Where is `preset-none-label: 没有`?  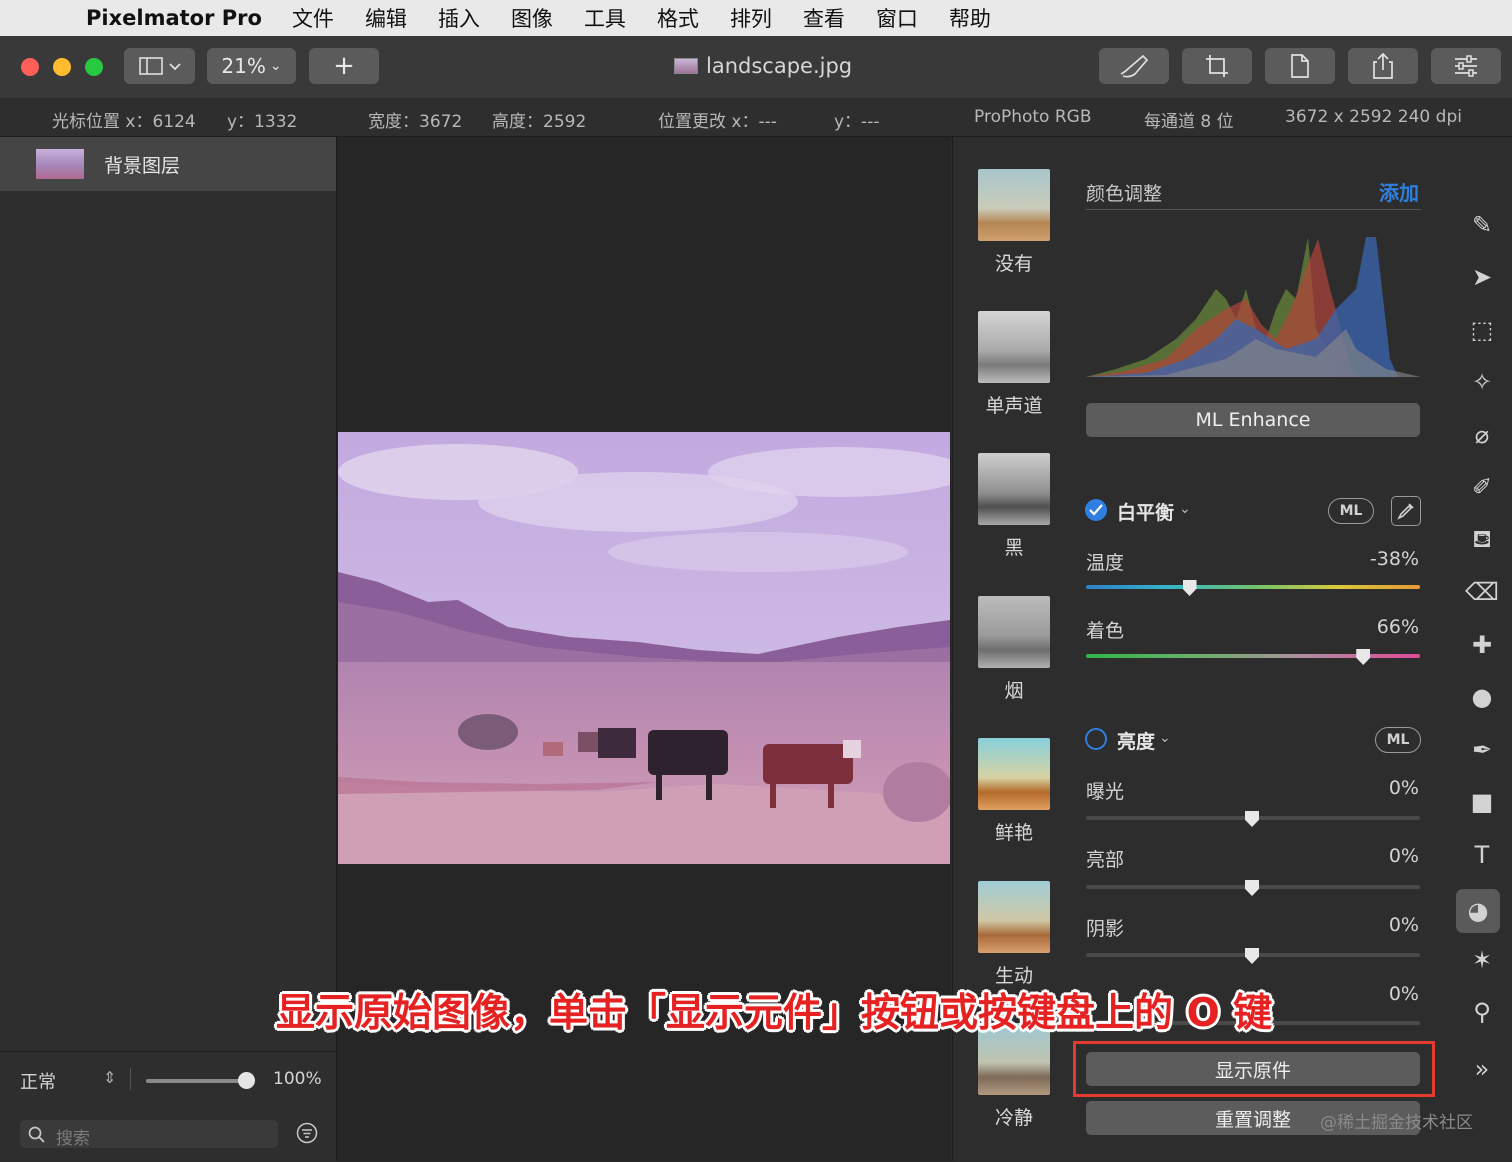
preset-none-label: 没有 is located at coordinates (1014, 262).